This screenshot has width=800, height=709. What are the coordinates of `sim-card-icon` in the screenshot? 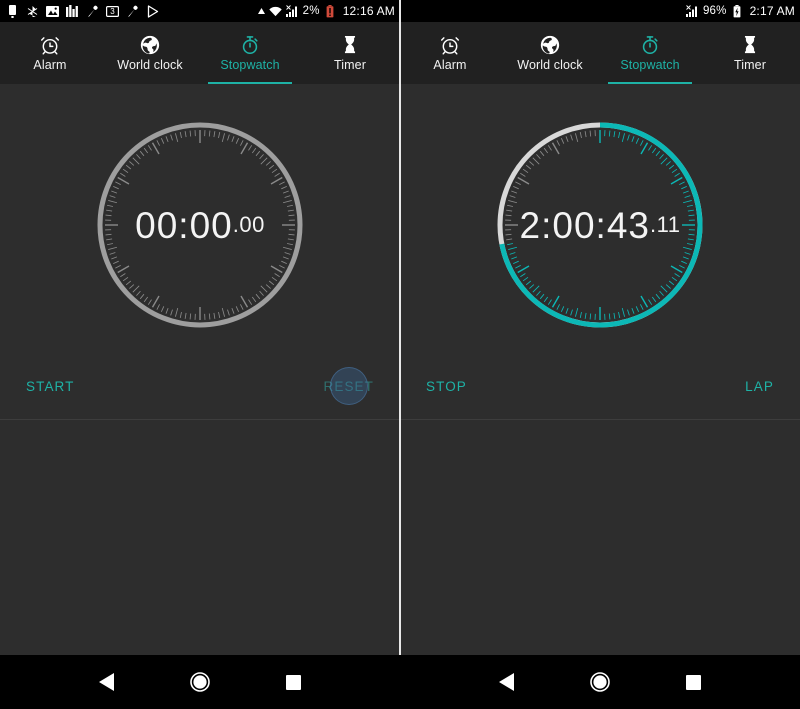 It's located at (12, 11).